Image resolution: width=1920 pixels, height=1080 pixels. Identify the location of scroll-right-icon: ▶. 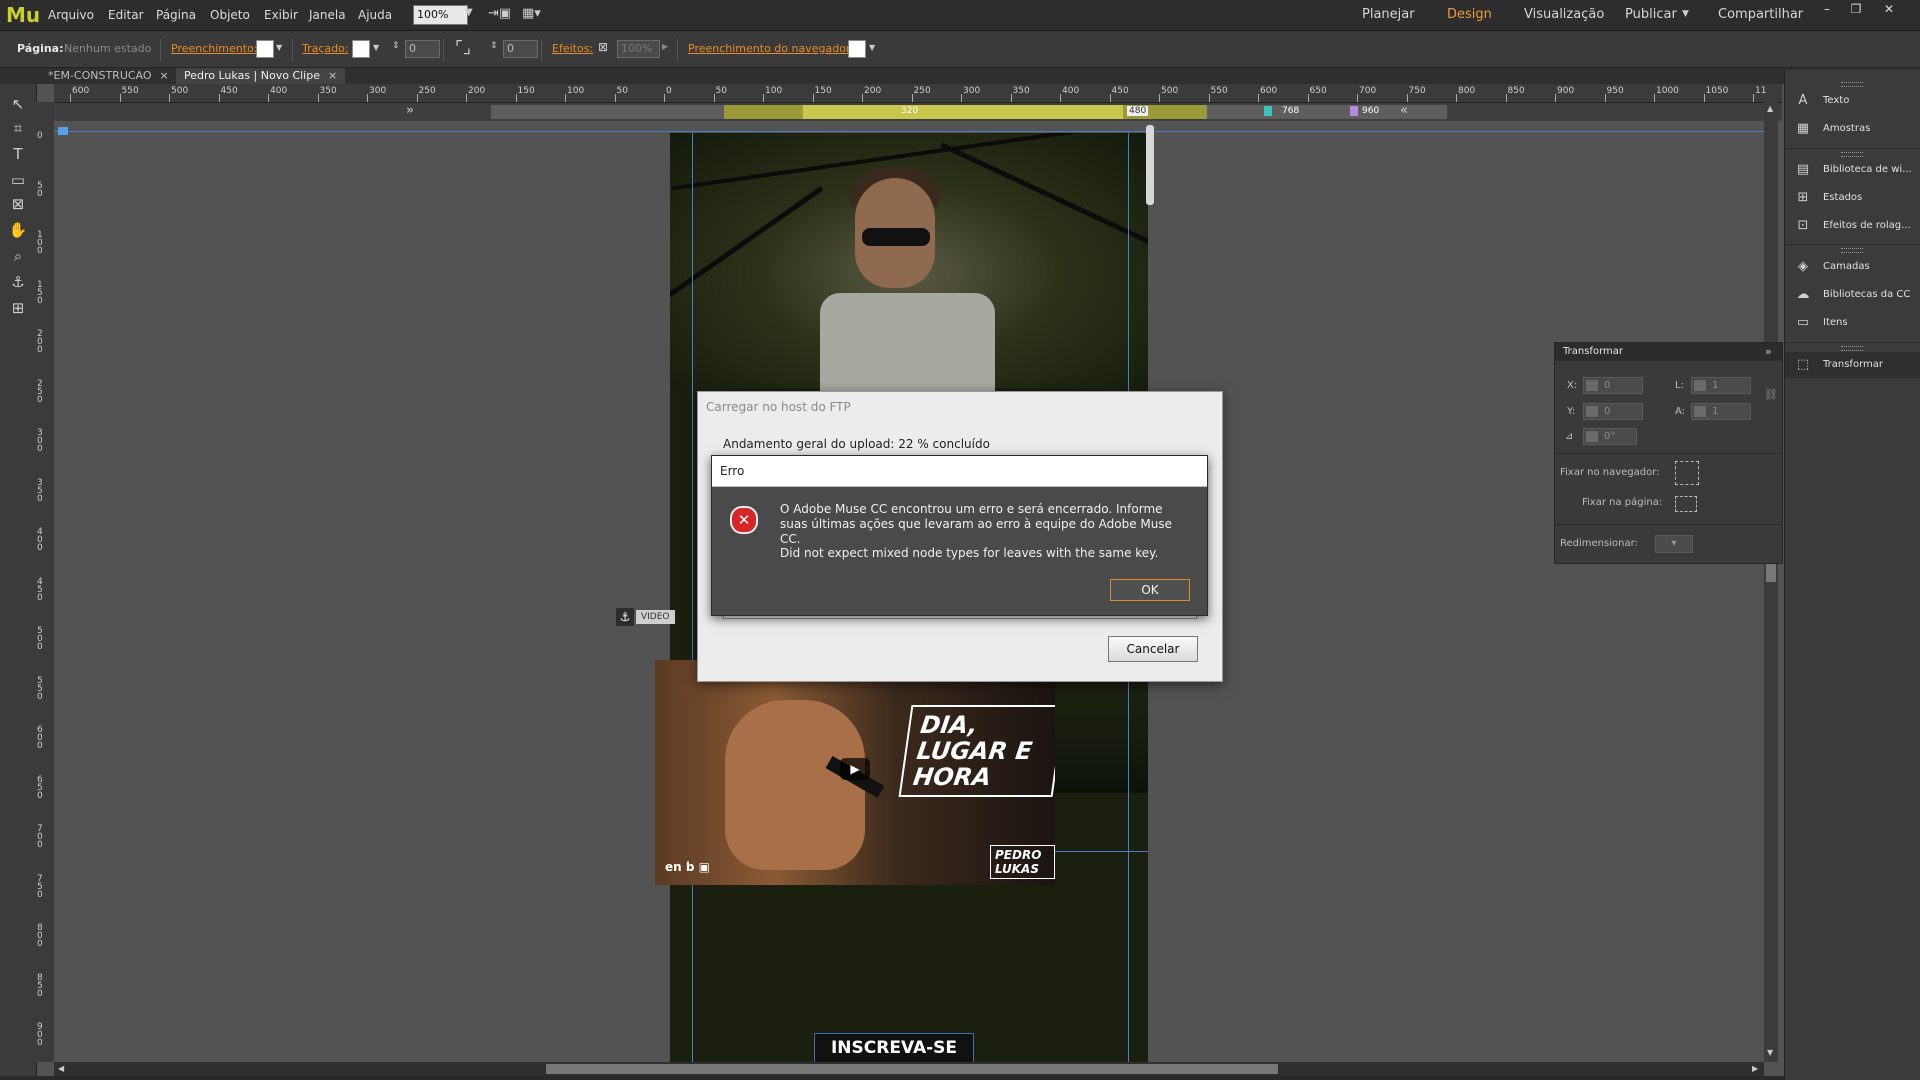
(1755, 1068).